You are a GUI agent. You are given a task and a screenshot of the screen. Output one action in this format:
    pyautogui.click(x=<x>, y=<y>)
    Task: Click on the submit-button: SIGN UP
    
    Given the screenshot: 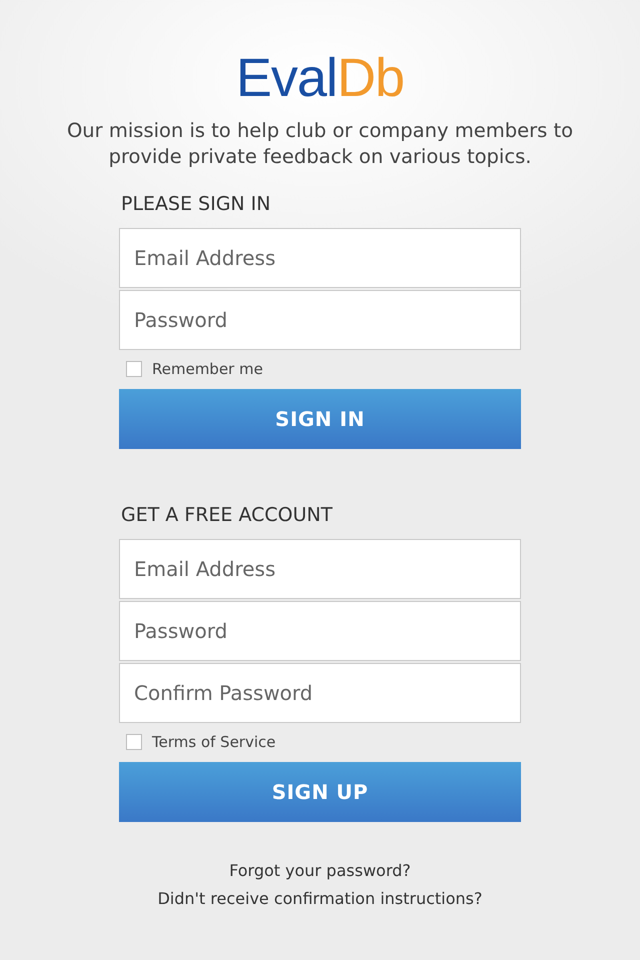 What is the action you would take?
    pyautogui.click(x=320, y=792)
    